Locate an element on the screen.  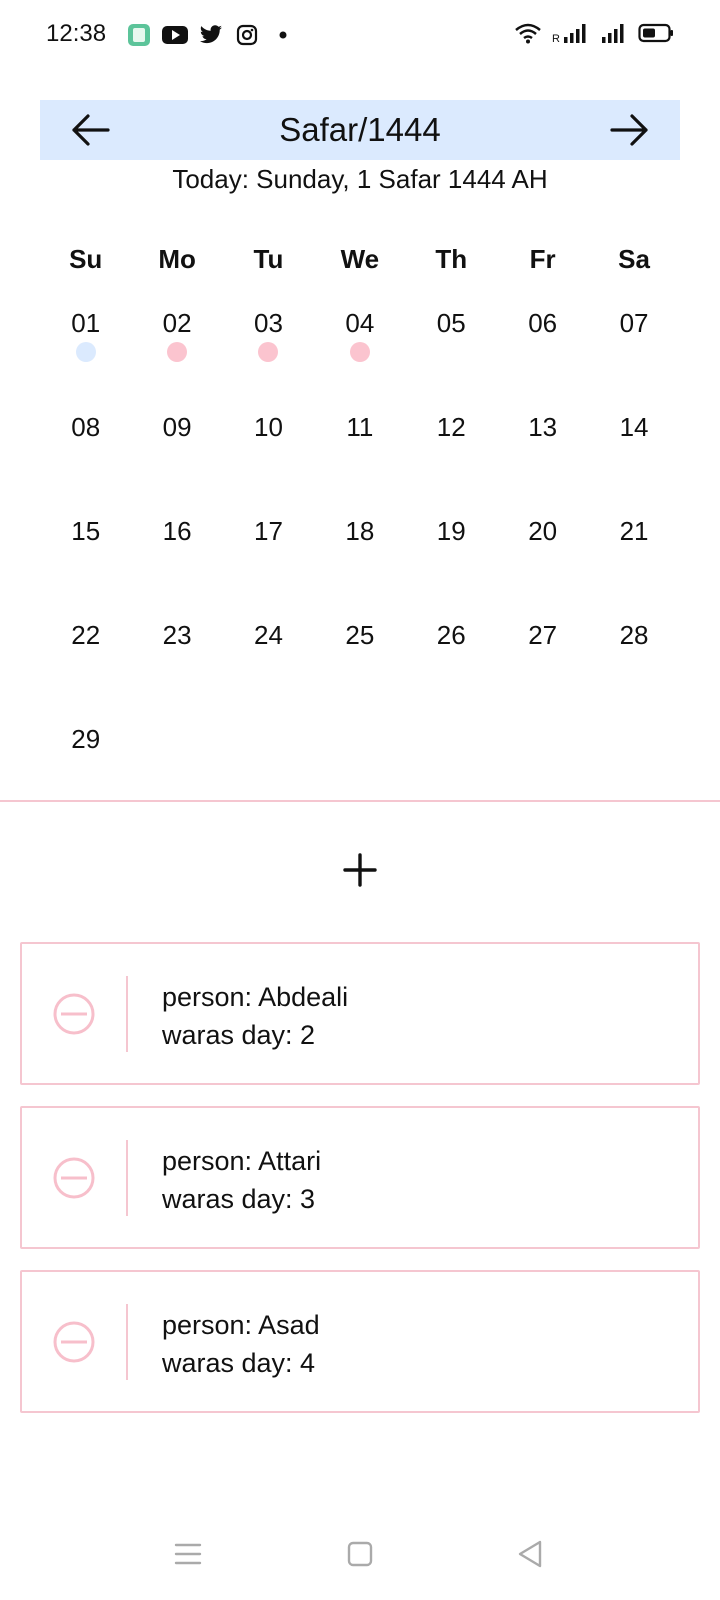
day-number: 09 is located at coordinates (177, 427).